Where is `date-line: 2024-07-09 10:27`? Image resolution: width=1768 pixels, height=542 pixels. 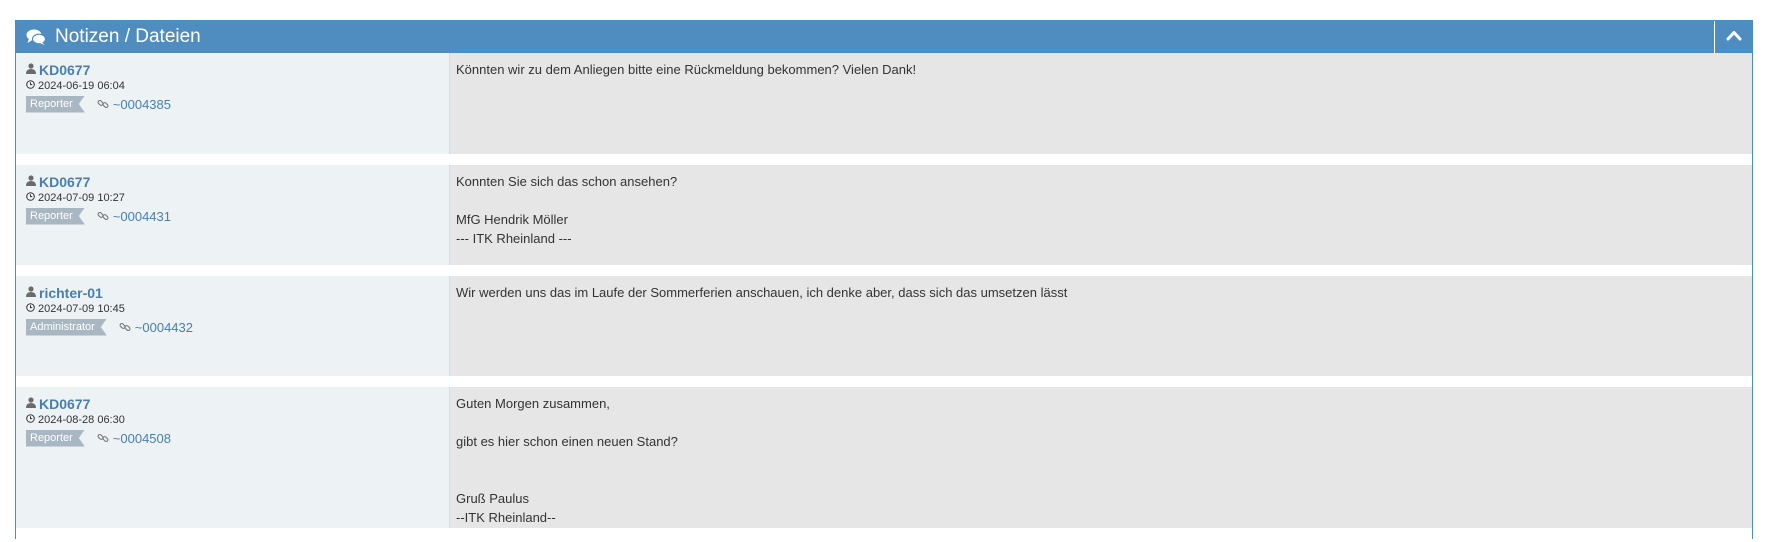 date-line: 2024-07-09 10:27 is located at coordinates (237, 198).